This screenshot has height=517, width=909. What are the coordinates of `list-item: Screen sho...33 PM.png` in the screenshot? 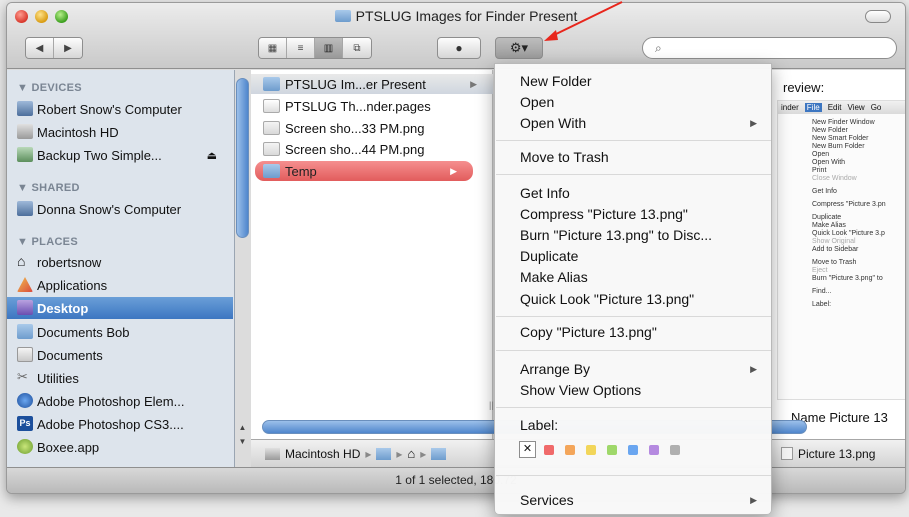 It's located at (372, 128).